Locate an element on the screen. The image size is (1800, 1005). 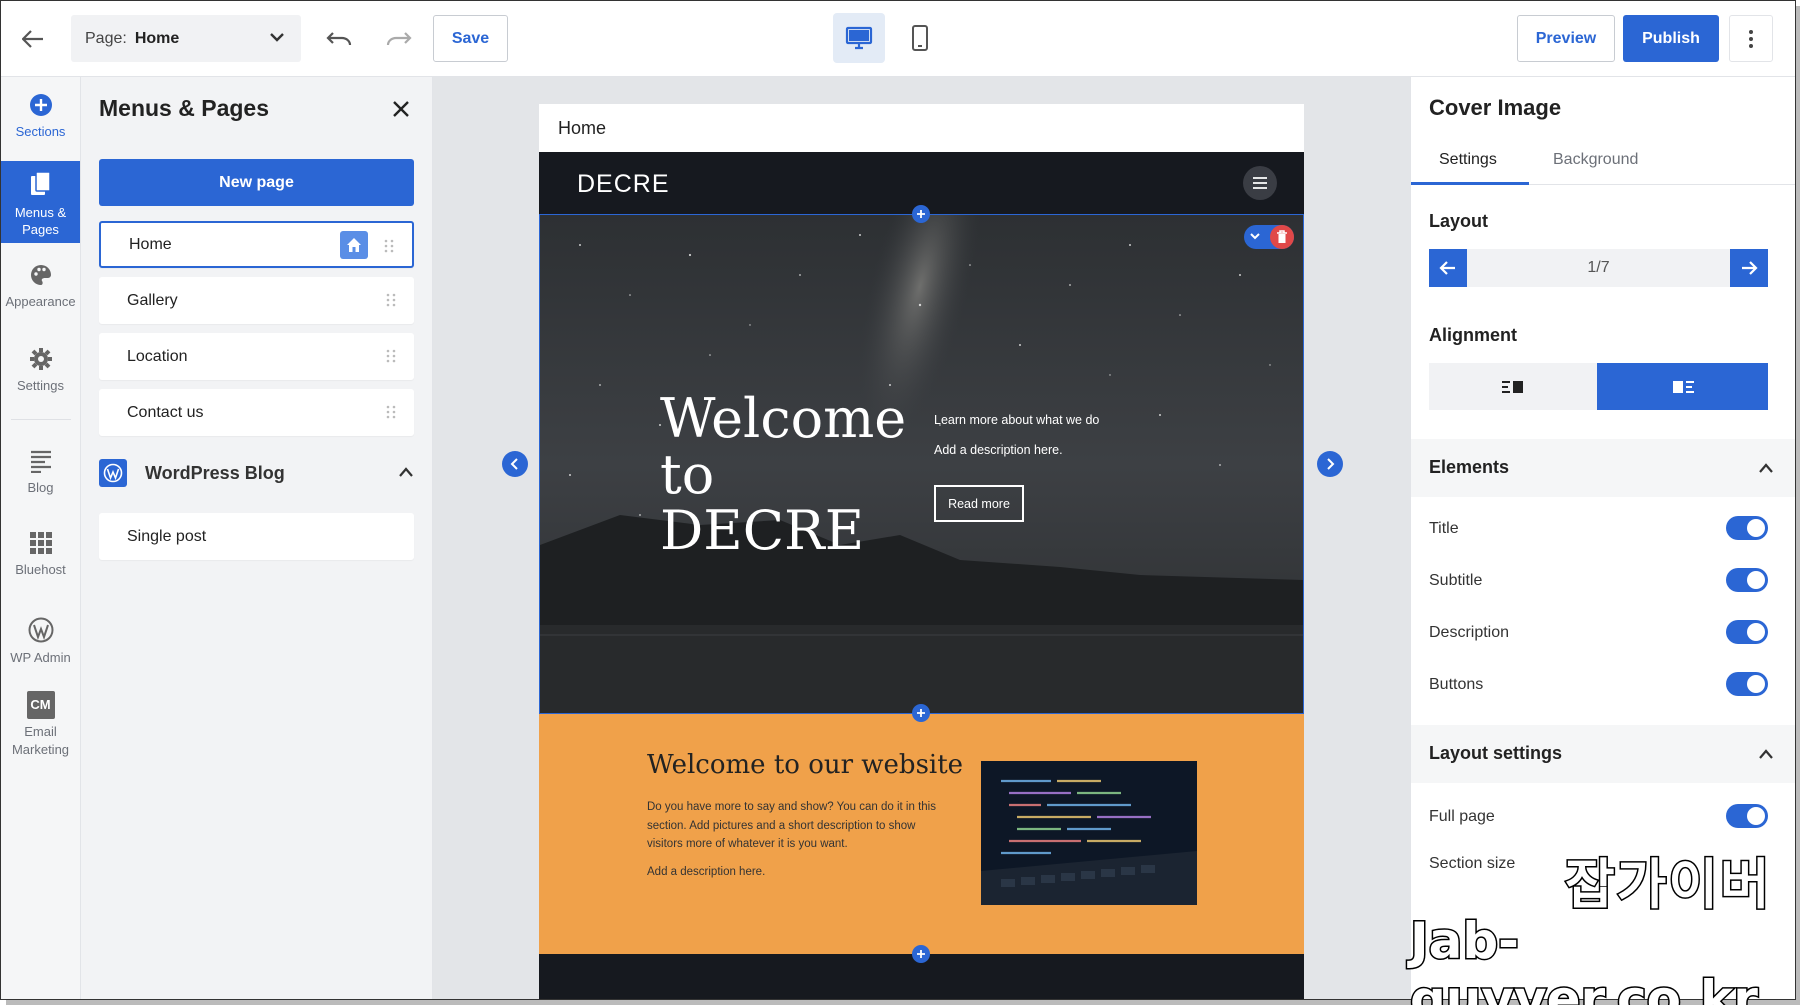
rail-item-email-marketing: CM Email Marketing is located at coordinates (40, 731).